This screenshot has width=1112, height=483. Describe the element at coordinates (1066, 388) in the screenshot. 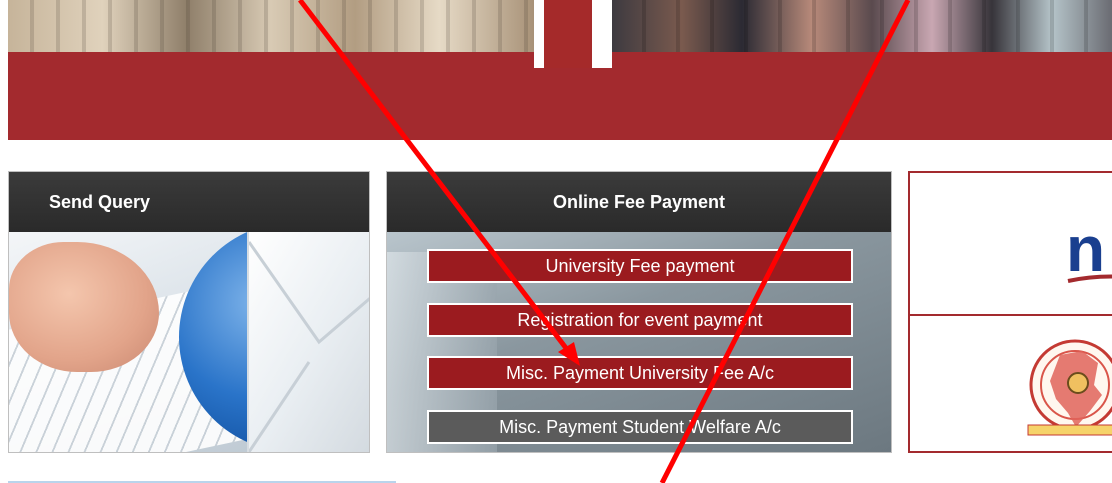

I see `naac-logo` at that location.